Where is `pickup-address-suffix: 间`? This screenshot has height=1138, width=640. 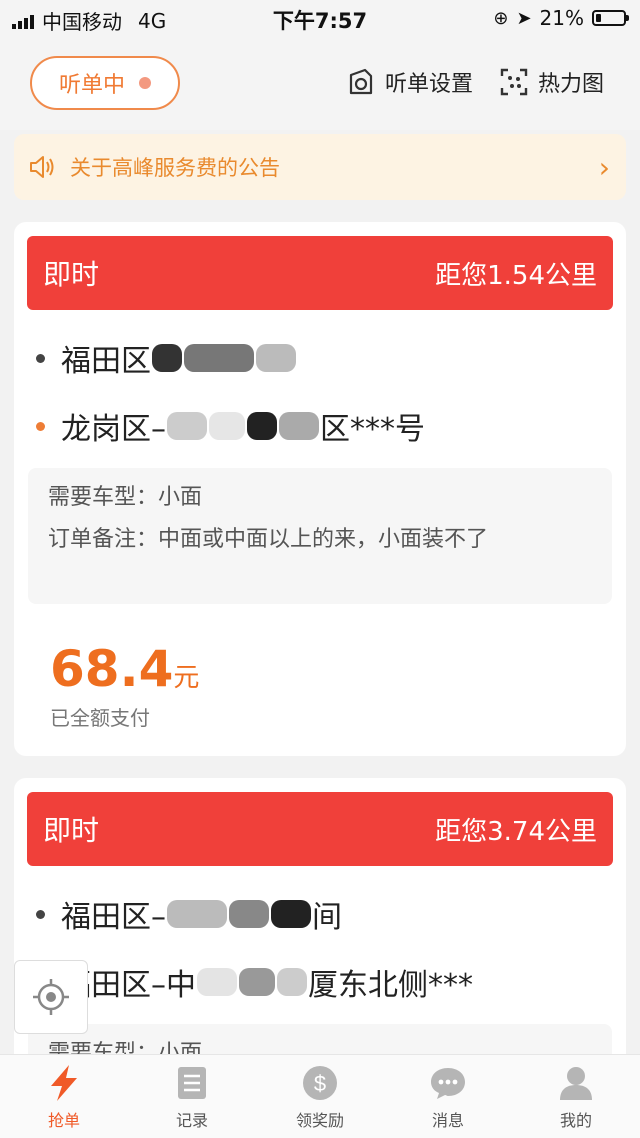 pickup-address-suffix: 间 is located at coordinates (327, 917).